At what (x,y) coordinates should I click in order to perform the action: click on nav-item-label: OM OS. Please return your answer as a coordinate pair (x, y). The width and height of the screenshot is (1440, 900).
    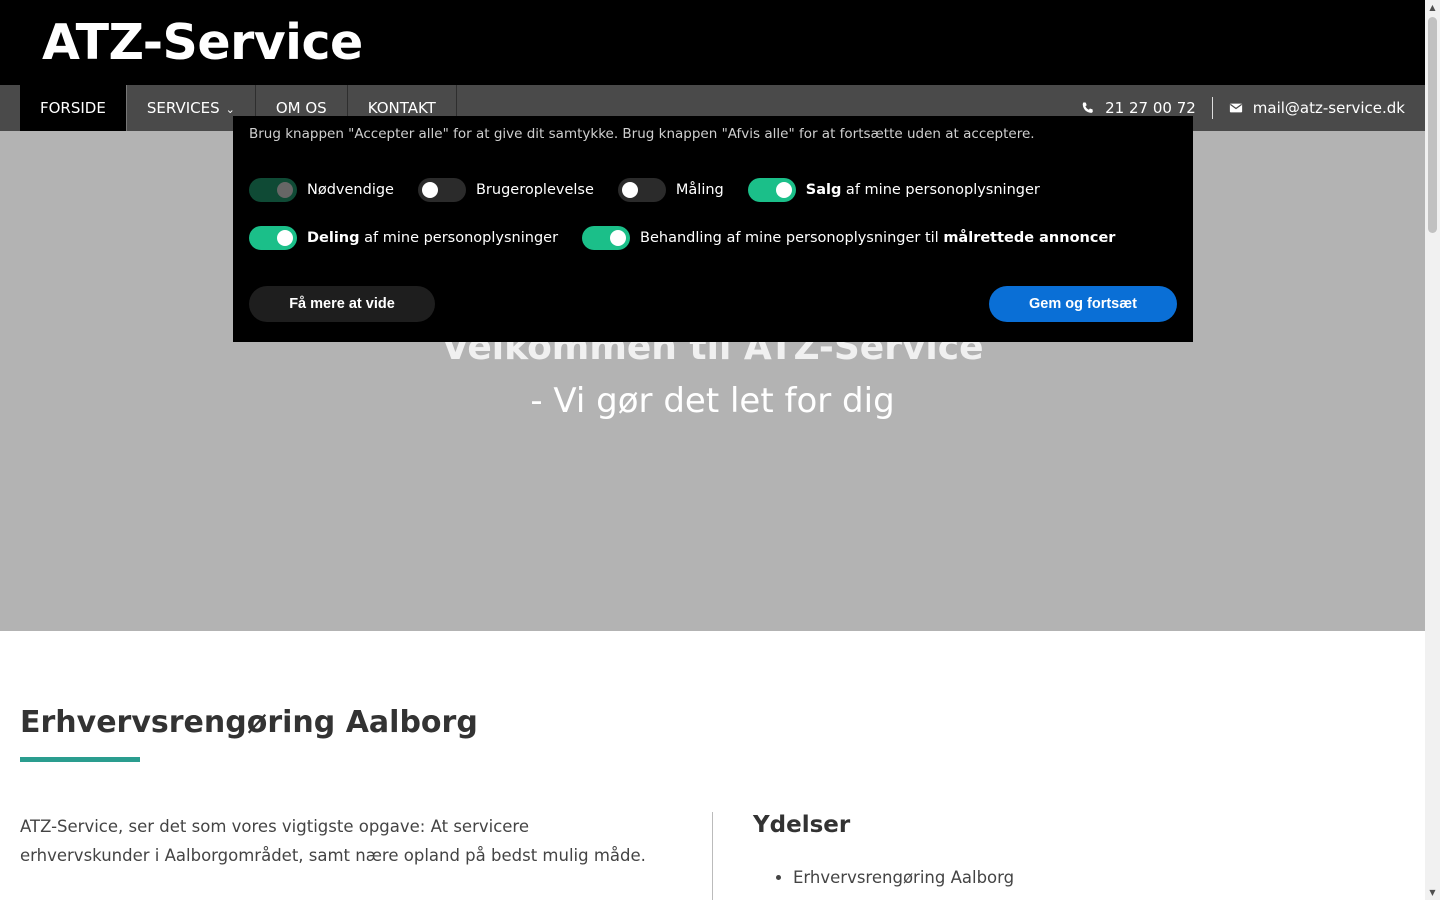
    Looking at the image, I should click on (301, 108).